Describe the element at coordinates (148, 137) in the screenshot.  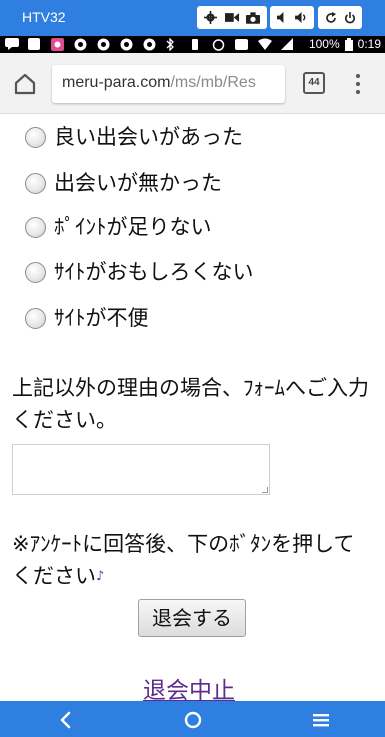
I see `radio-label: 良い出会いがあった` at that location.